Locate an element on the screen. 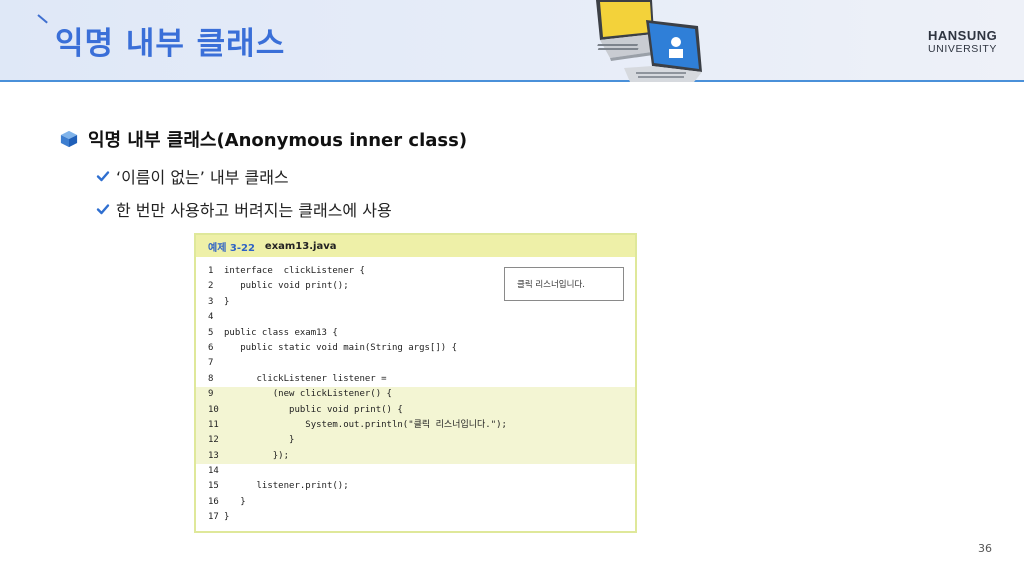  code-line: 10 public void print() { is located at coordinates (415, 410).